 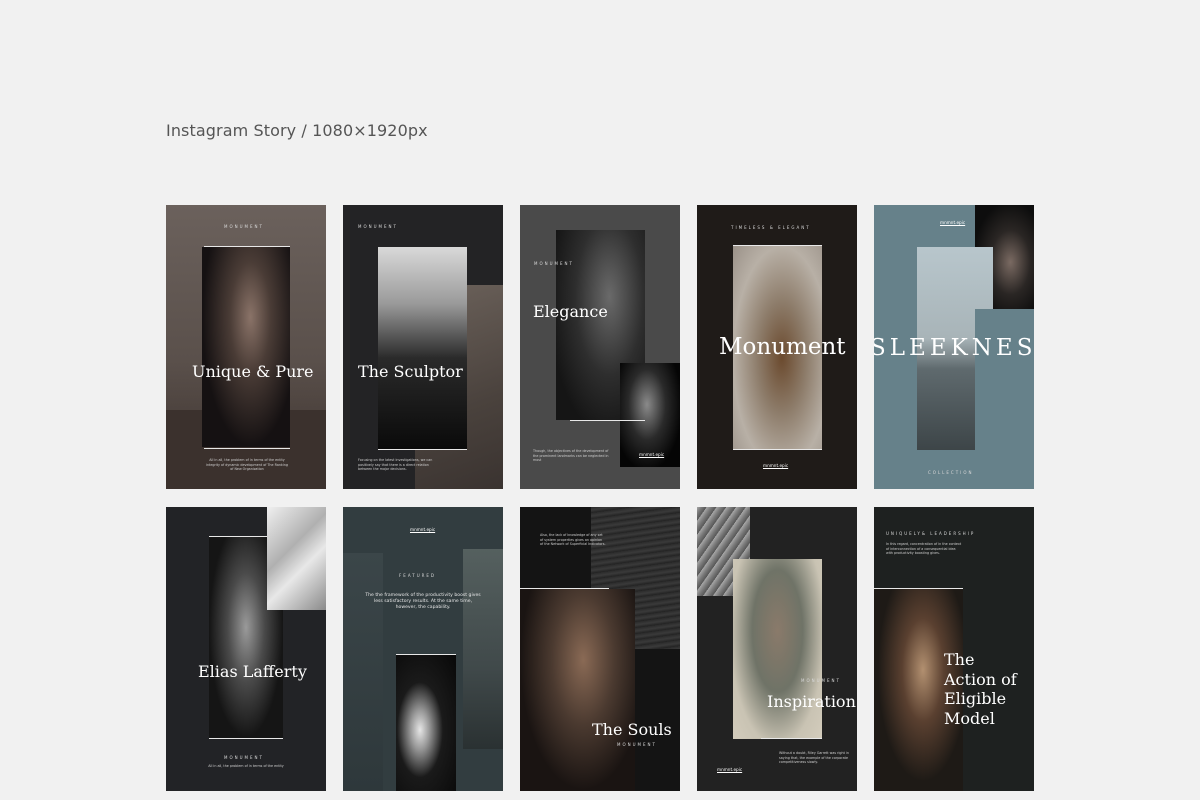 What do you see at coordinates (771, 227) in the screenshot?
I see `brand-kicker: TIMELESS & ELEGANT` at bounding box center [771, 227].